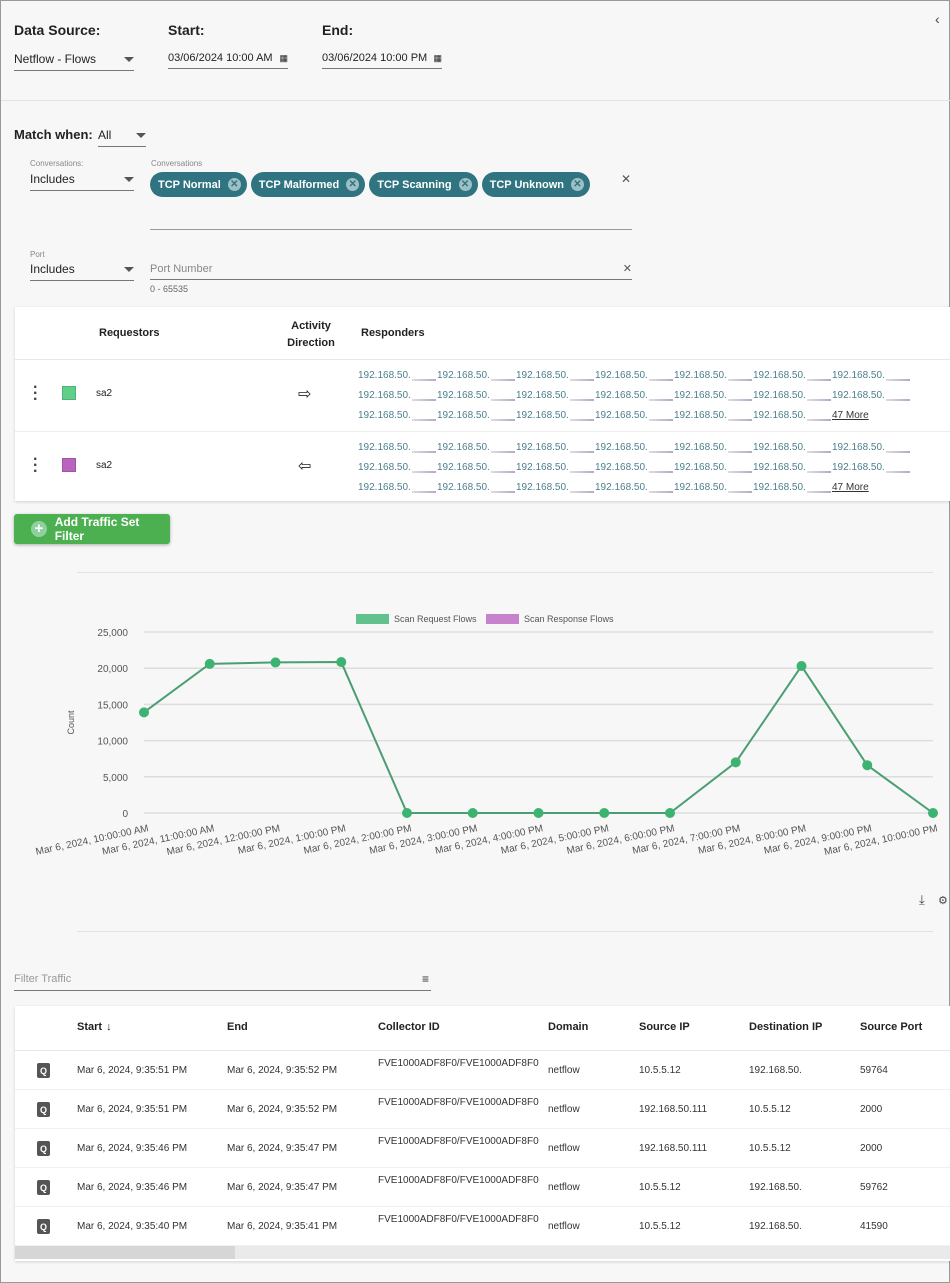 The height and width of the screenshot is (1283, 950). What do you see at coordinates (535, 184) in the screenshot?
I see `conversation-chip: TCP Unknown ✕` at bounding box center [535, 184].